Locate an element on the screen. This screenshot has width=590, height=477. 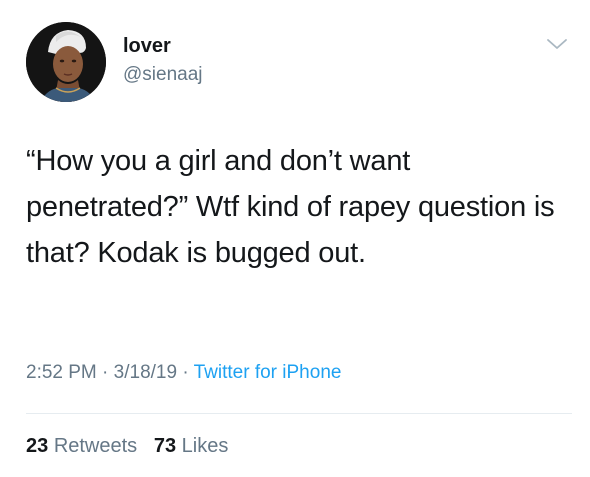
retweets-stat: 23 Retweets is located at coordinates (81, 446).